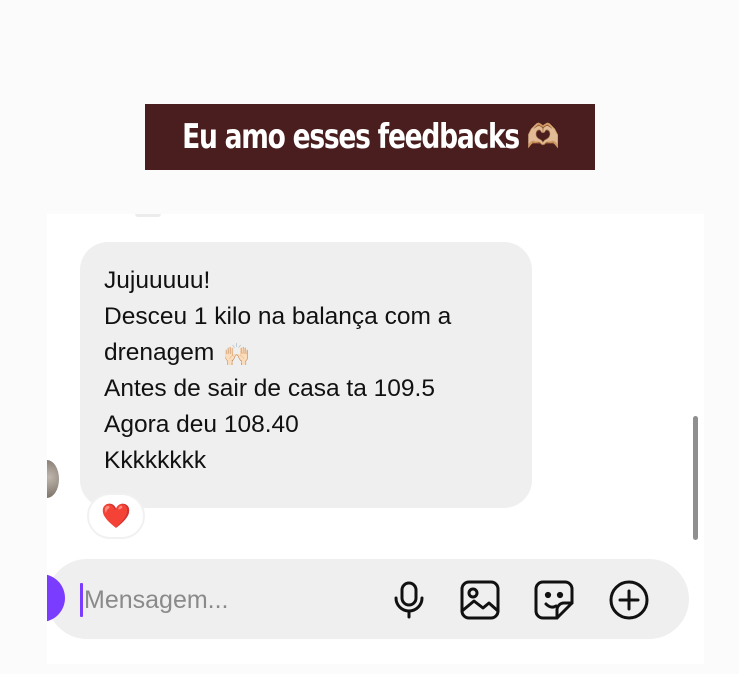 Image resolution: width=739 pixels, height=674 pixels. Describe the element at coordinates (155, 460) in the screenshot. I see `message-line: Kkkkkkkk` at that location.